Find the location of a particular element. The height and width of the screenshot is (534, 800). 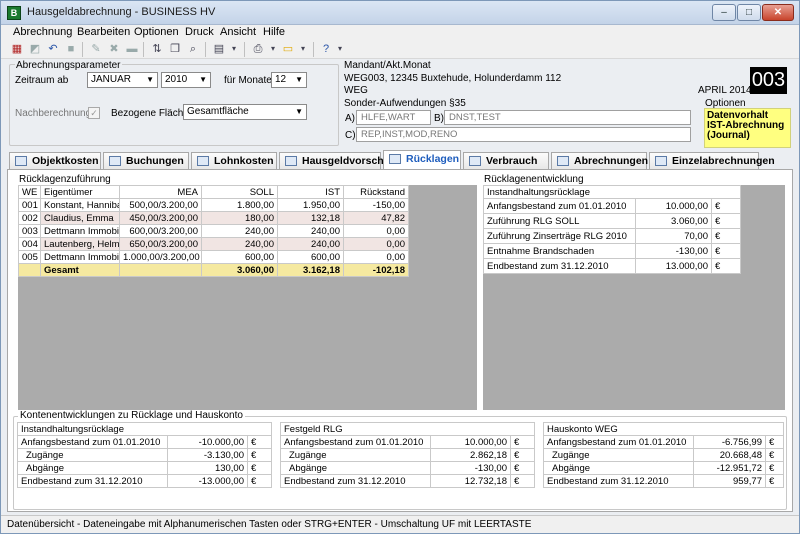

amount-cell: -3.130,00 is located at coordinates (207, 455).